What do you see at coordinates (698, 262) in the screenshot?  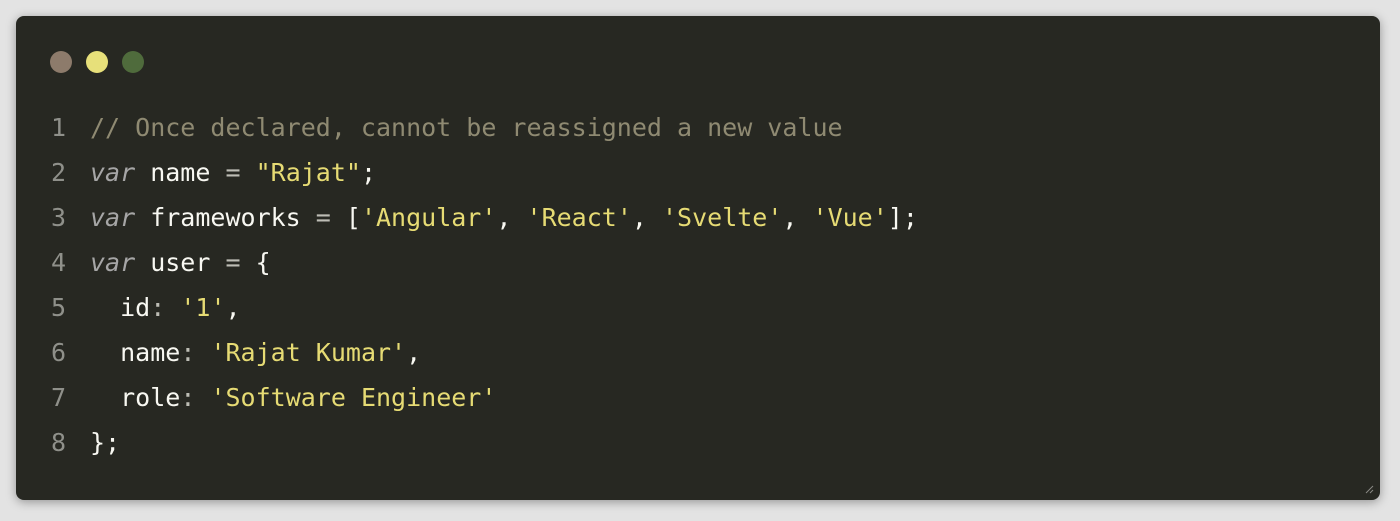 I see `code-line: 4 var user = {` at bounding box center [698, 262].